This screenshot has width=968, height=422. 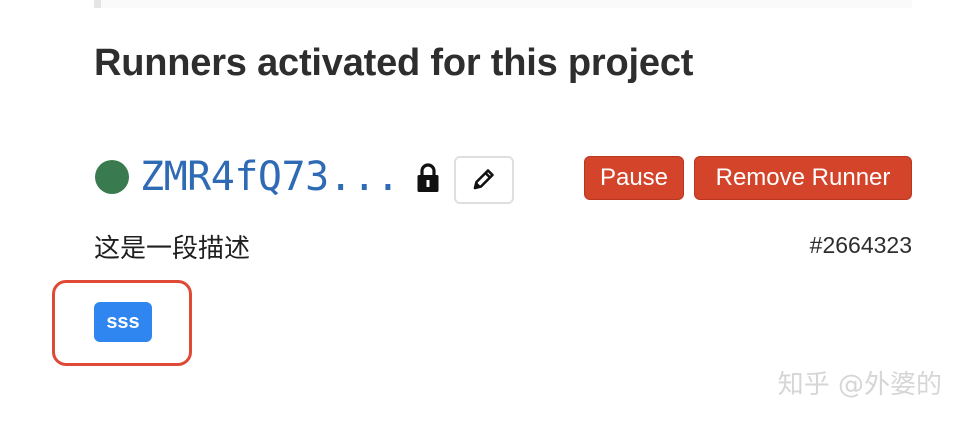 What do you see at coordinates (428, 178) in the screenshot?
I see `lock-icon` at bounding box center [428, 178].